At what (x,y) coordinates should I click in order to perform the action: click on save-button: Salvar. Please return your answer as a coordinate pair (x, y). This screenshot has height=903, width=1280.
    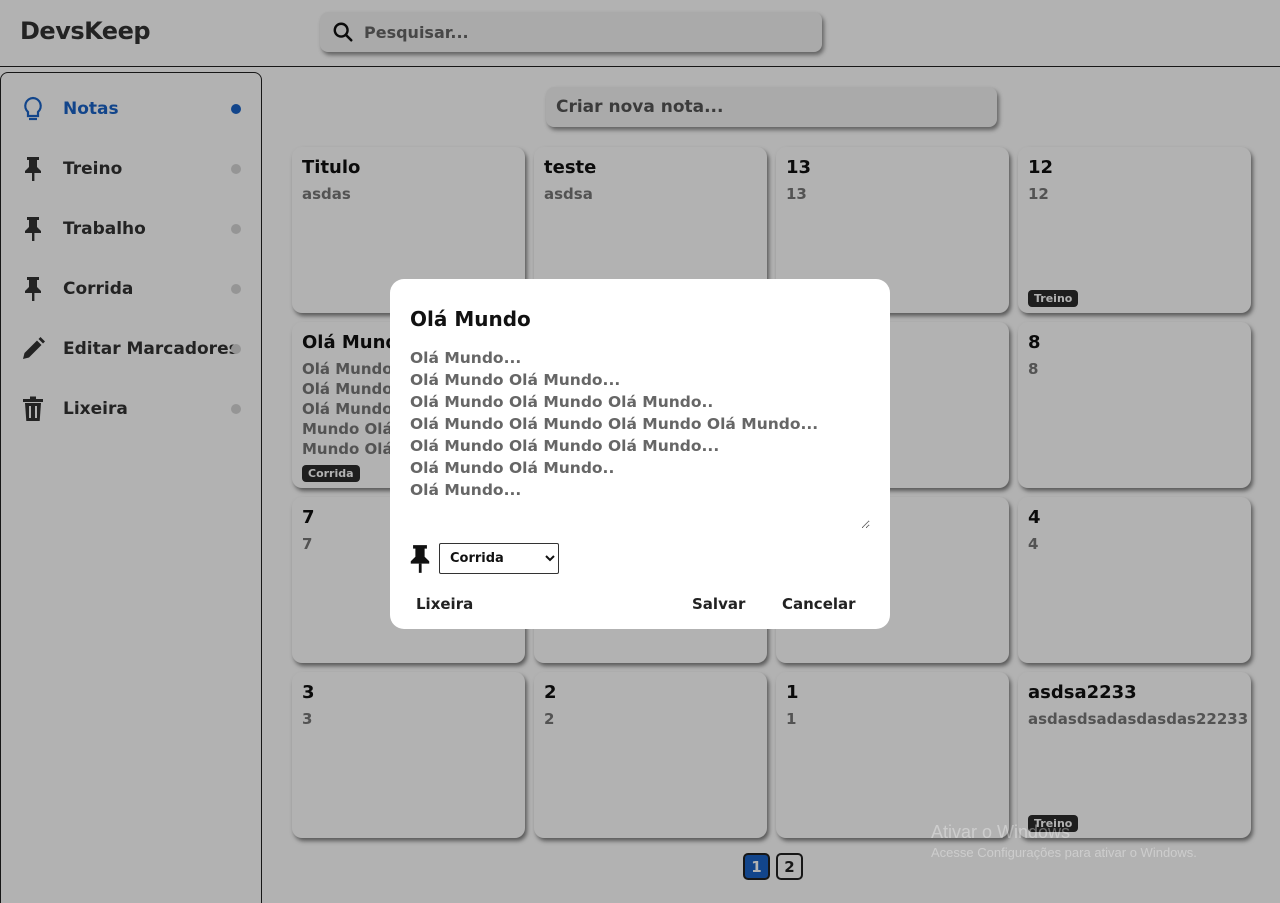
    Looking at the image, I should click on (718, 604).